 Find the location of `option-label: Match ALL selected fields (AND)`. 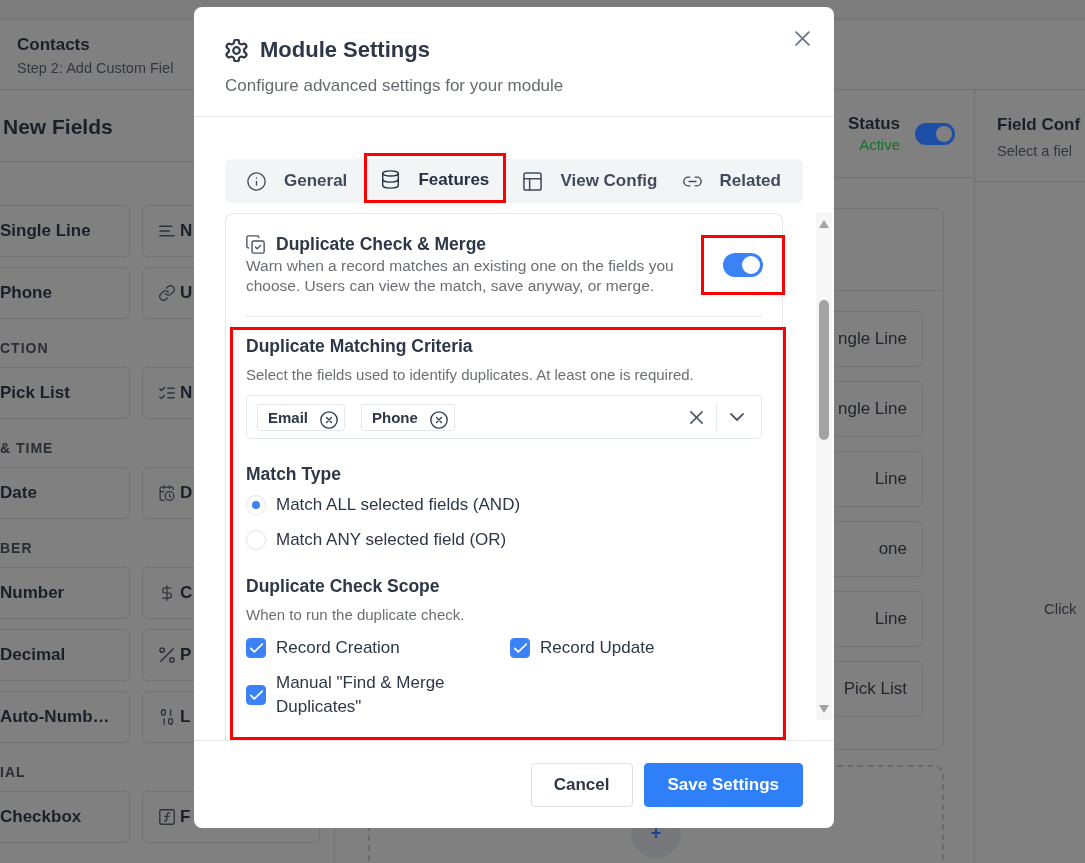

option-label: Match ALL selected fields (AND) is located at coordinates (398, 504).